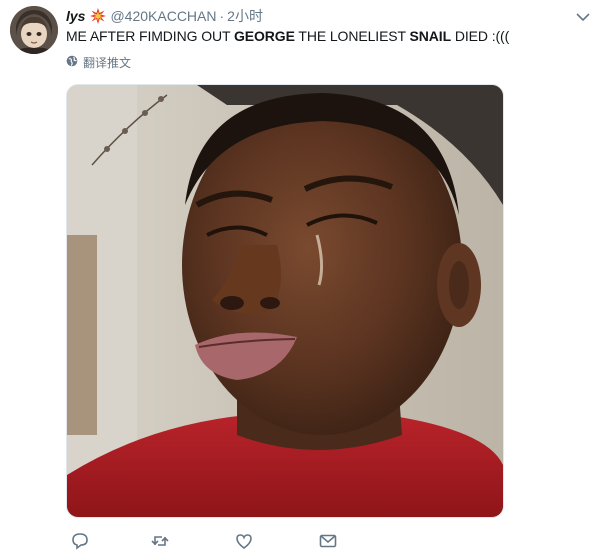 The width and height of the screenshot is (600, 557). Describe the element at coordinates (480, 36) in the screenshot. I see `tweet-text-part: DIED :(((` at that location.